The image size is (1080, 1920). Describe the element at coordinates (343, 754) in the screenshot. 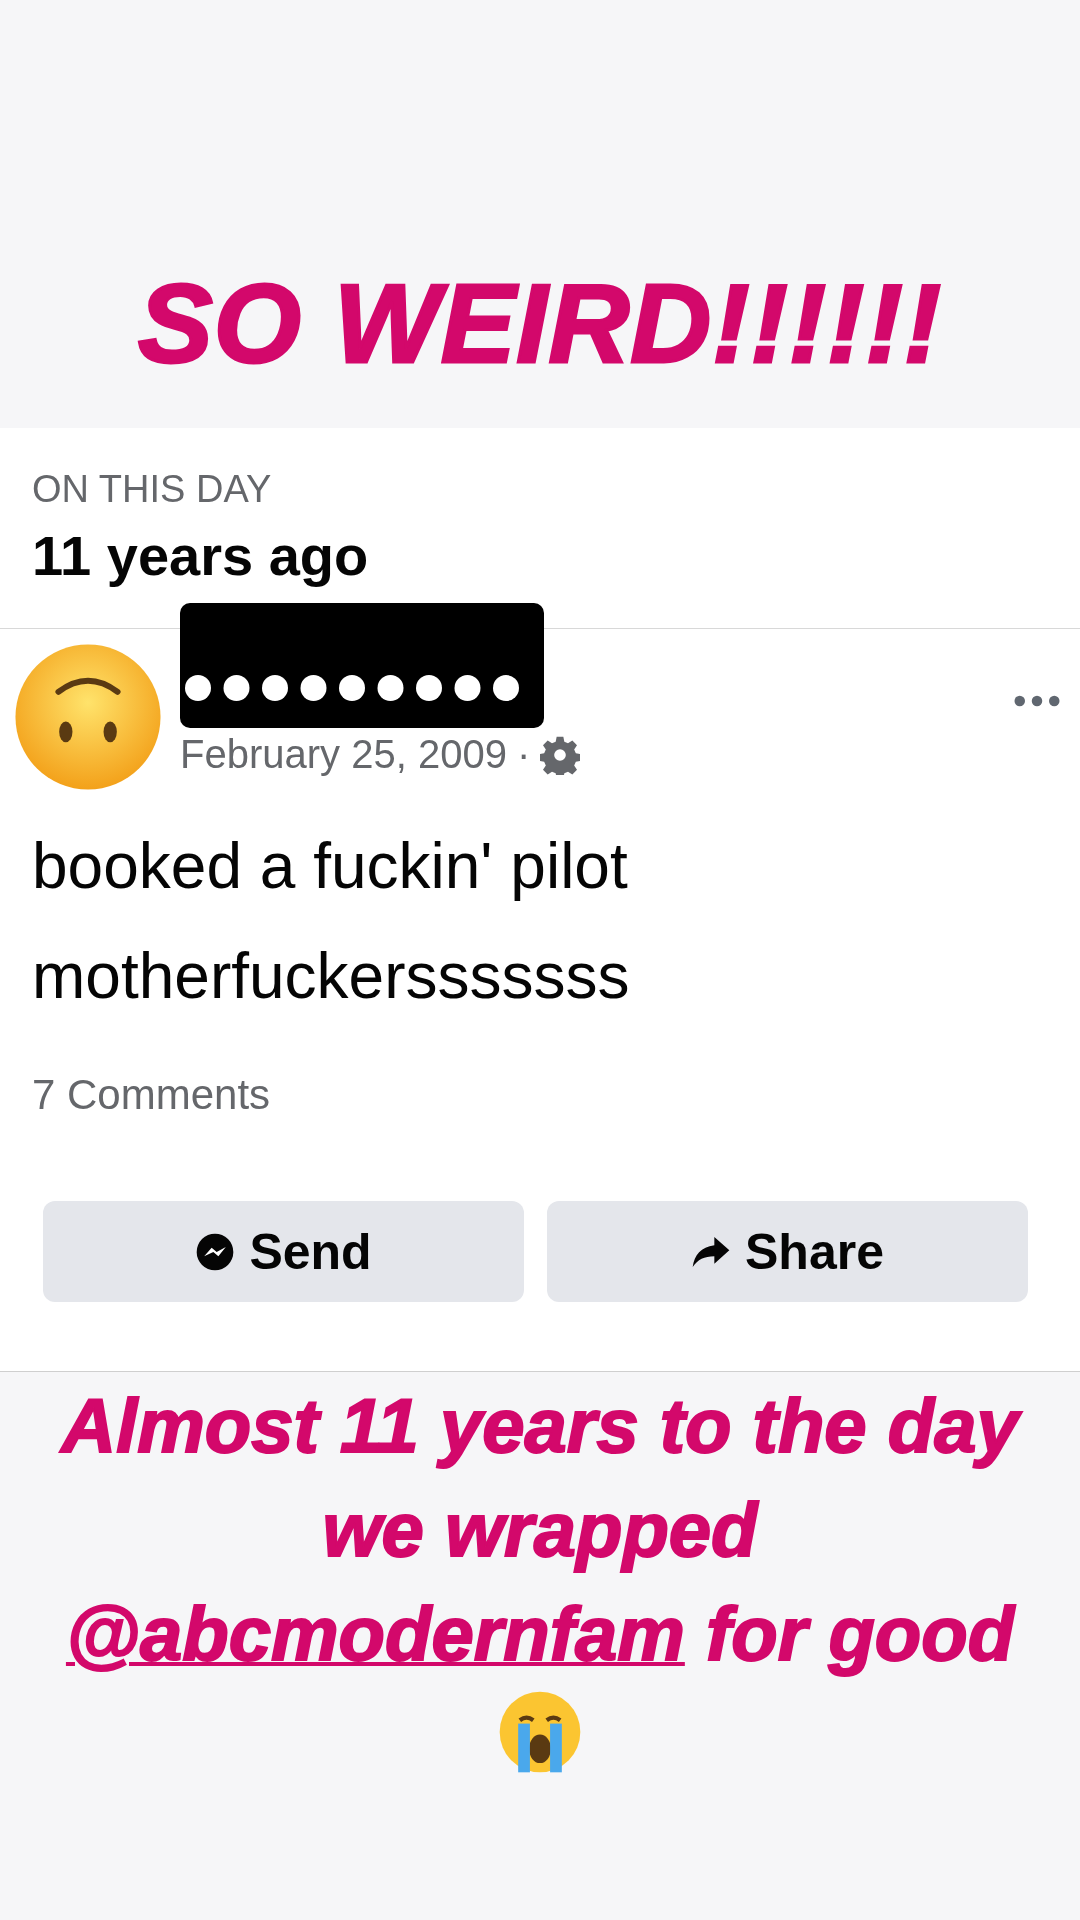

I see `post-date: February 25, 2009` at that location.